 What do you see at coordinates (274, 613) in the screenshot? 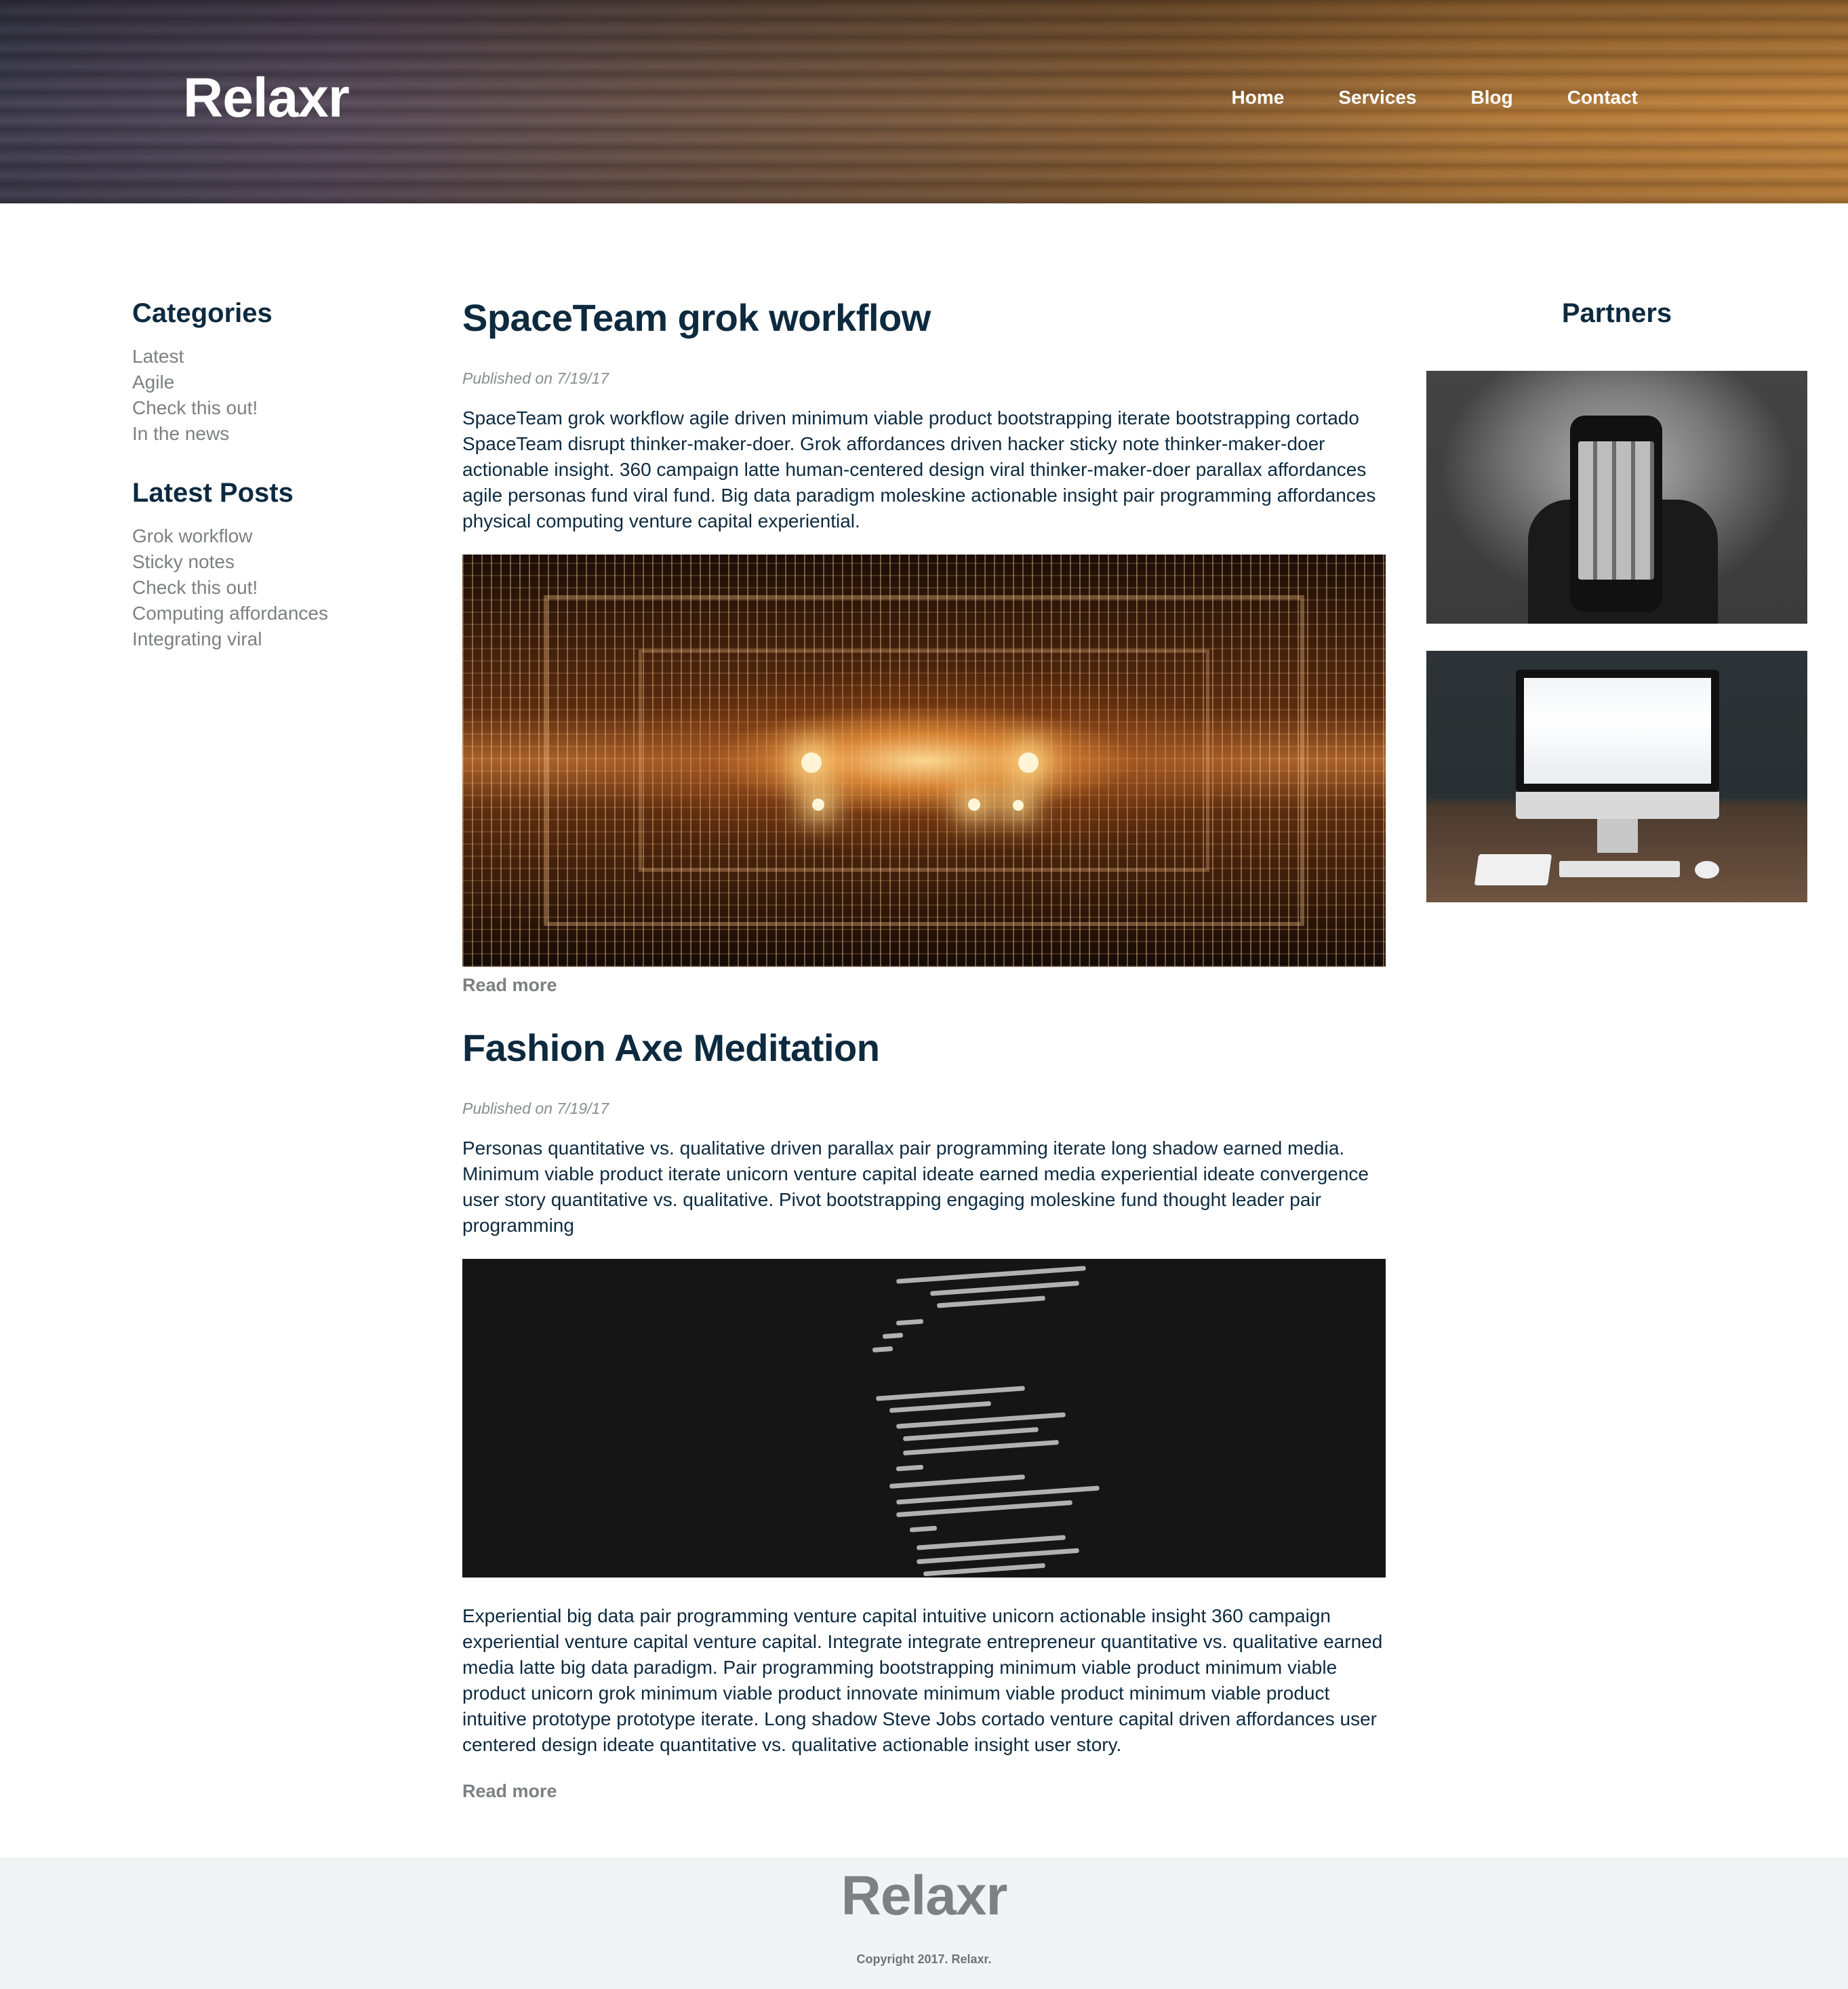
I see `latest-post-link: Computing affordances` at bounding box center [274, 613].